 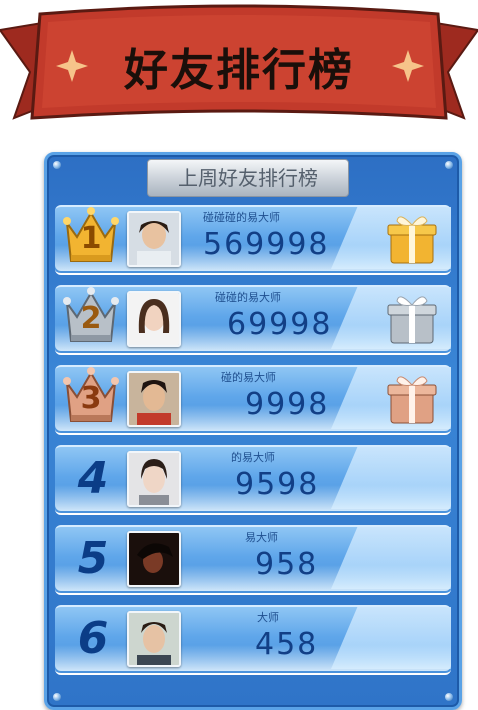 I want to click on player-score: 69998, so click(x=280, y=324).